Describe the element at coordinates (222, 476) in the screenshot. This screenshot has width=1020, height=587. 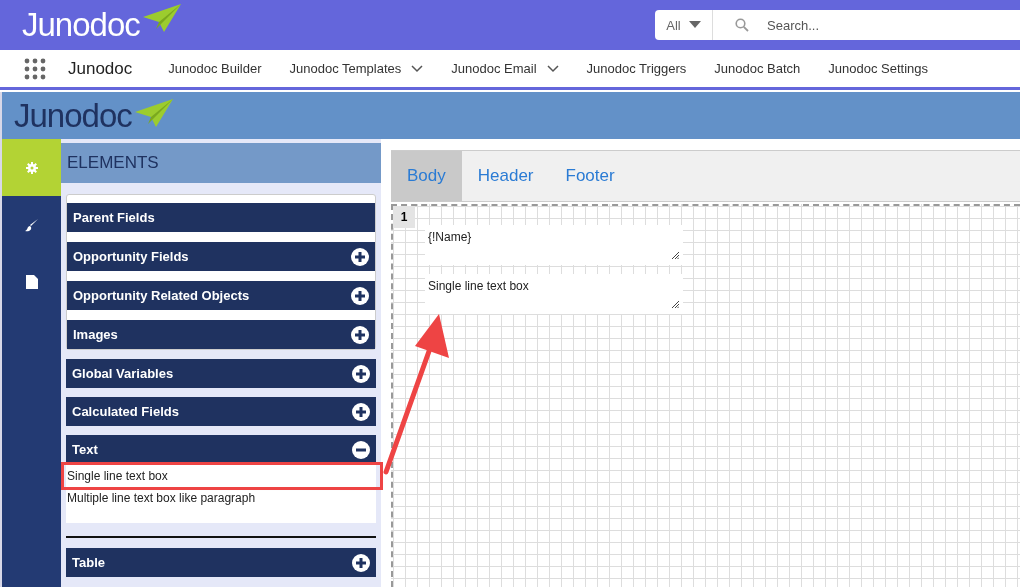
I see `list-item: Single line text box` at that location.